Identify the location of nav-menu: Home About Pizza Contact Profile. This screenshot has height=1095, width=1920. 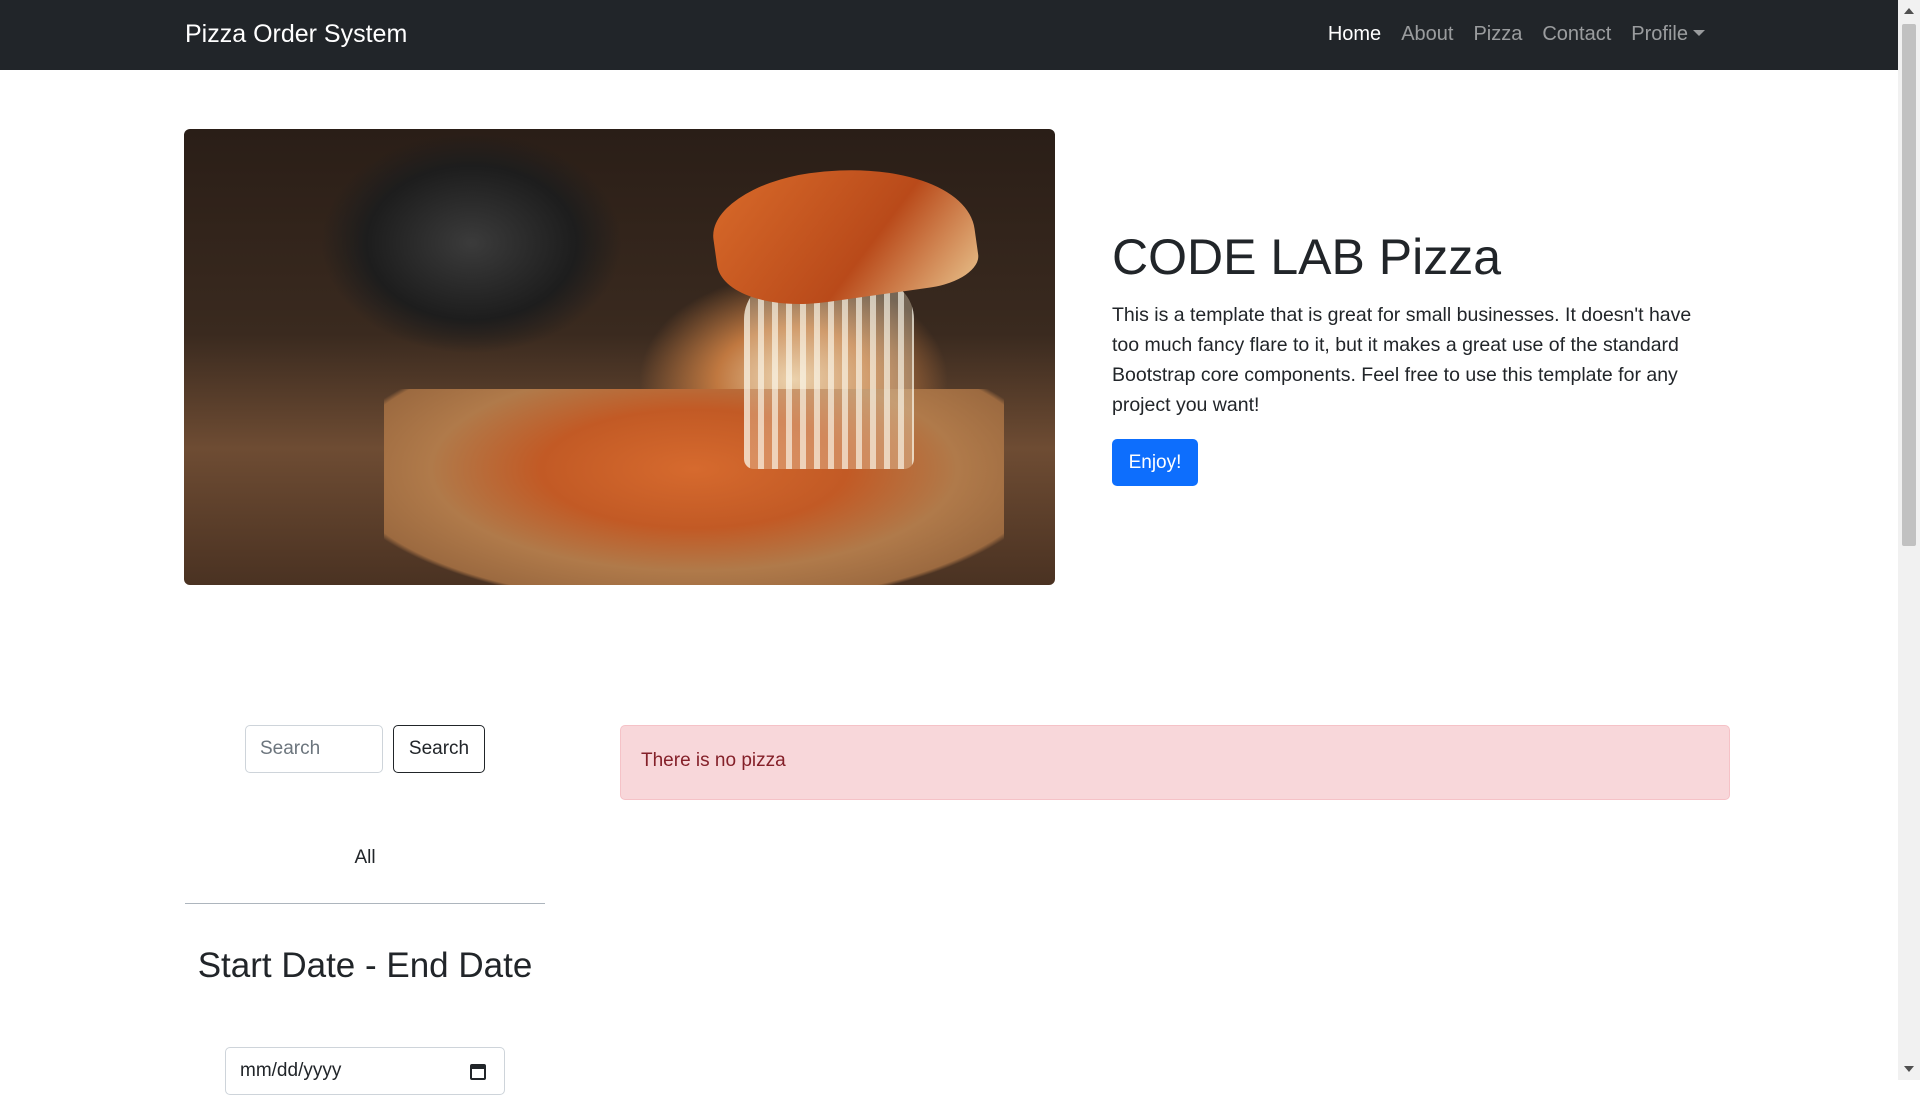
(1516, 34).